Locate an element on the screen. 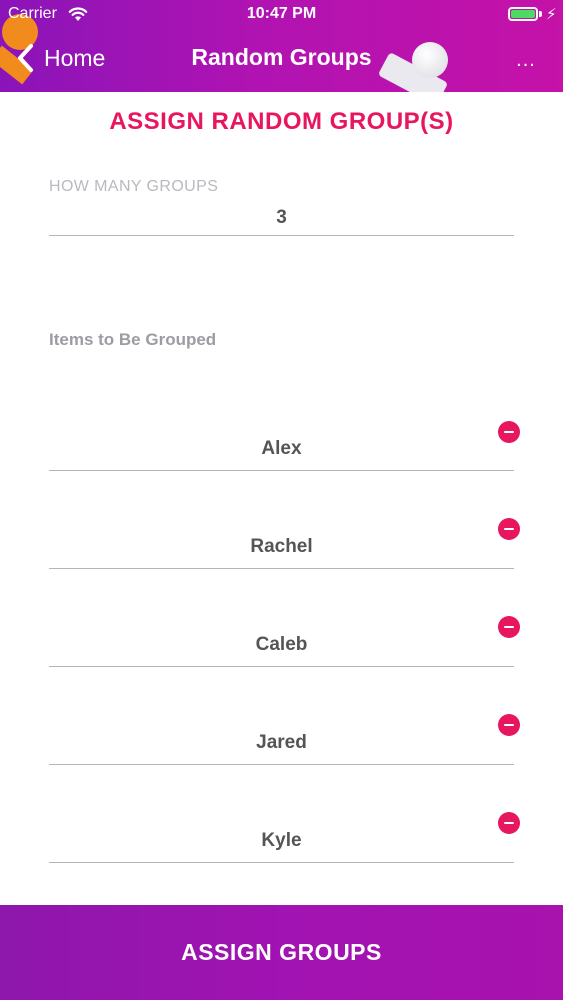 The height and width of the screenshot is (1000, 563). list-item: Kyle is located at coordinates (281, 842).